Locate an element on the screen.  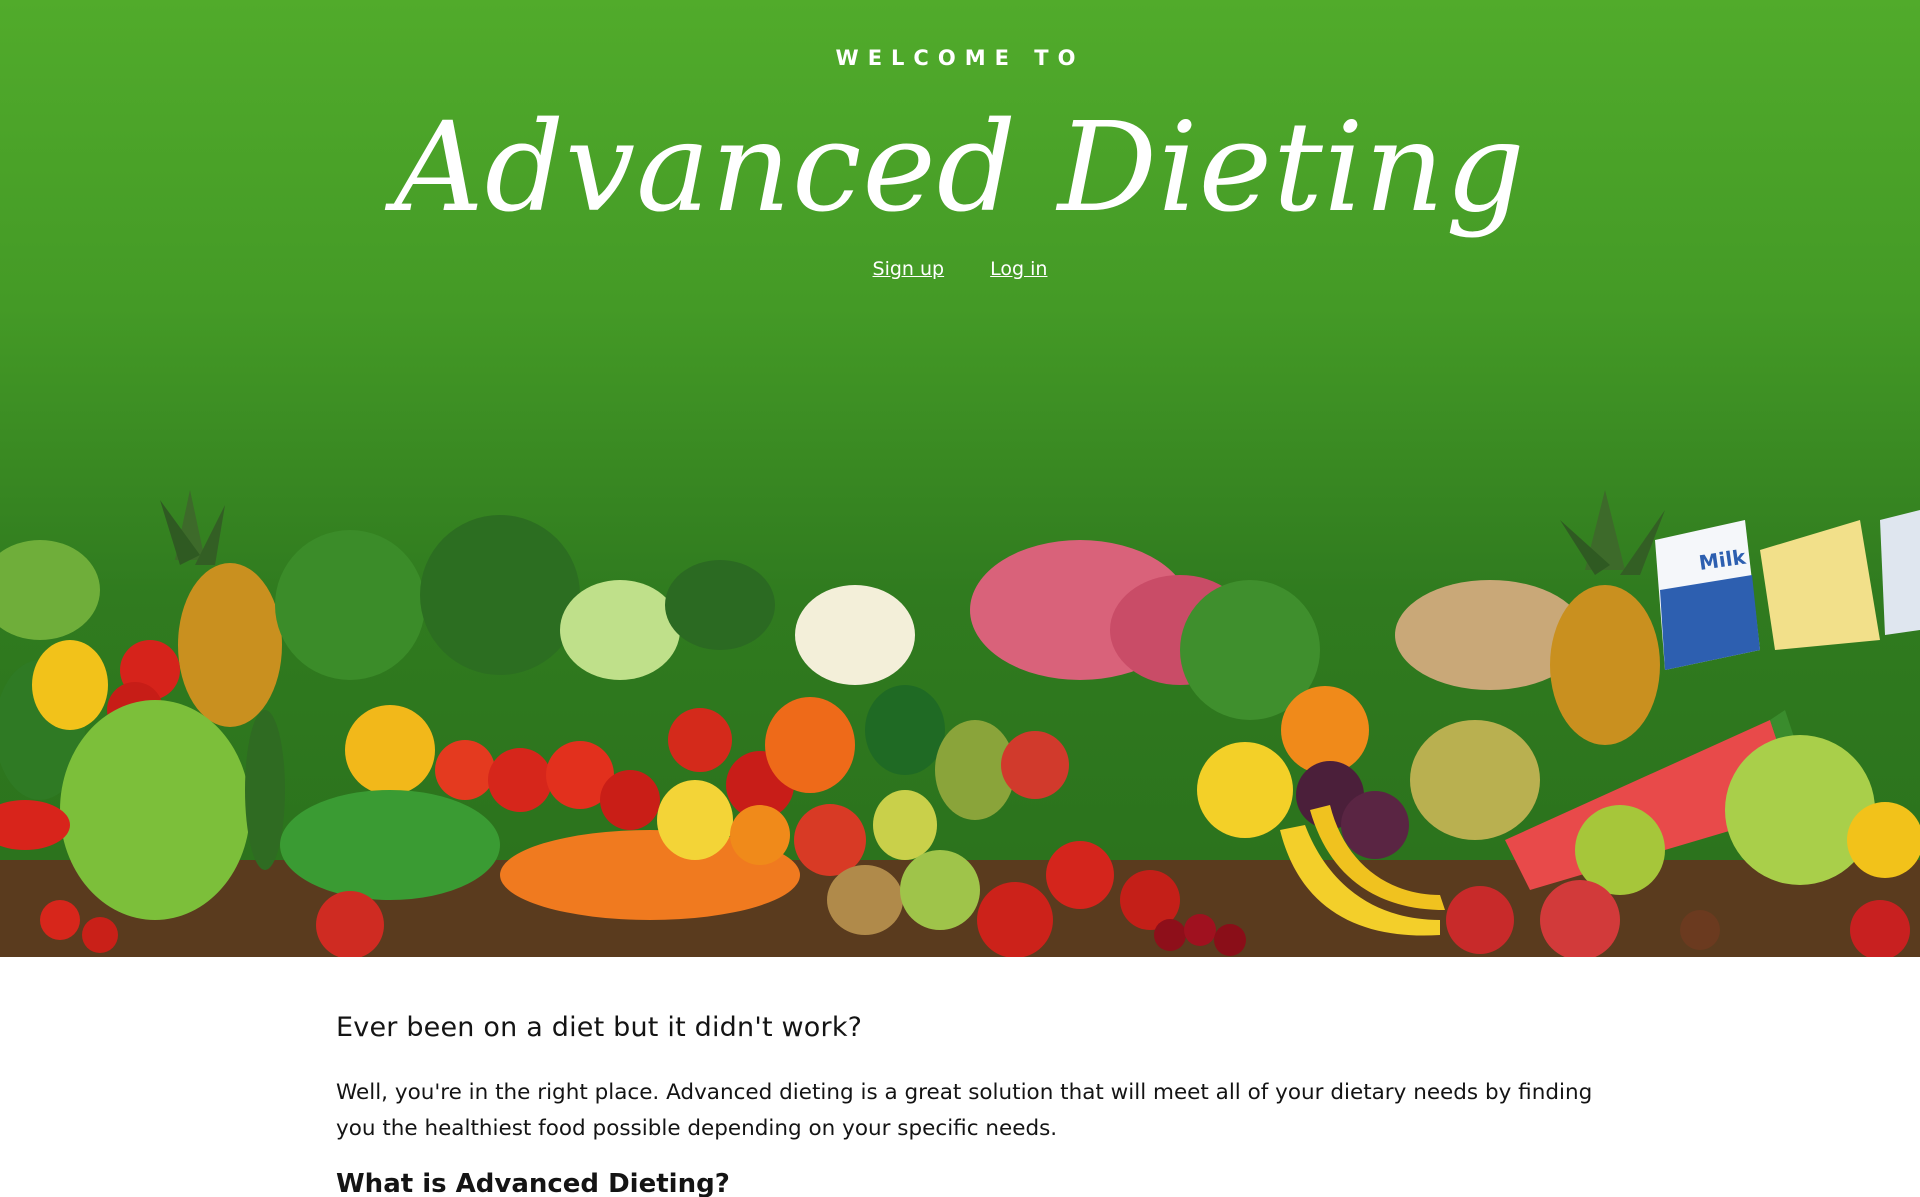
kale-shape is located at coordinates (350, 605).